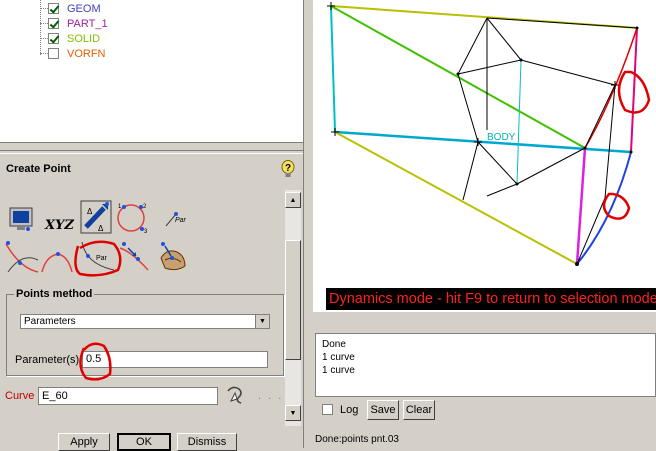 The image size is (656, 451). What do you see at coordinates (96, 217) in the screenshot?
I see `offset-point-icon: Δ Δ` at bounding box center [96, 217].